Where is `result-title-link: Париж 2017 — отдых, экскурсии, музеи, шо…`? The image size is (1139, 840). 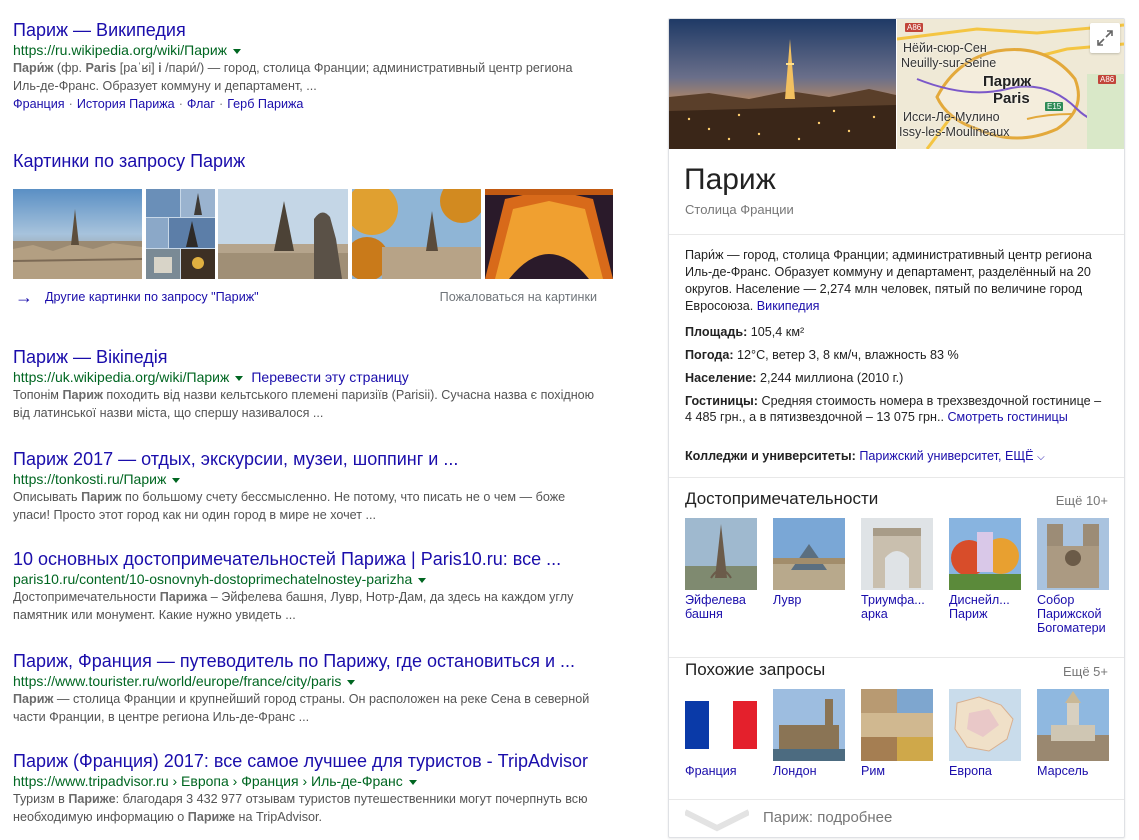 result-title-link: Париж 2017 — отдых, экскурсии, музеи, шо… is located at coordinates (313, 459).